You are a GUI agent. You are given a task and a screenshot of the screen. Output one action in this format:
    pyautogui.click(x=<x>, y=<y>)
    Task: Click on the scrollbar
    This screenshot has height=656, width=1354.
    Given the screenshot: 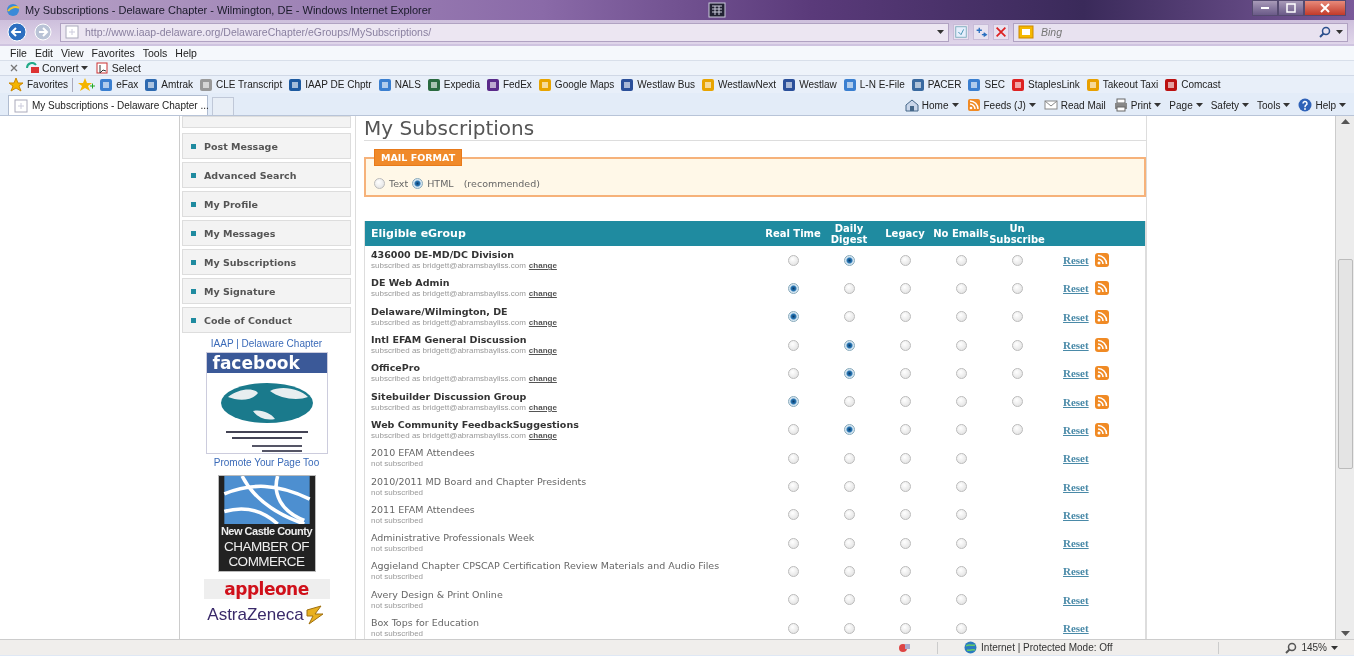 What is the action you would take?
    pyautogui.click(x=1344, y=377)
    